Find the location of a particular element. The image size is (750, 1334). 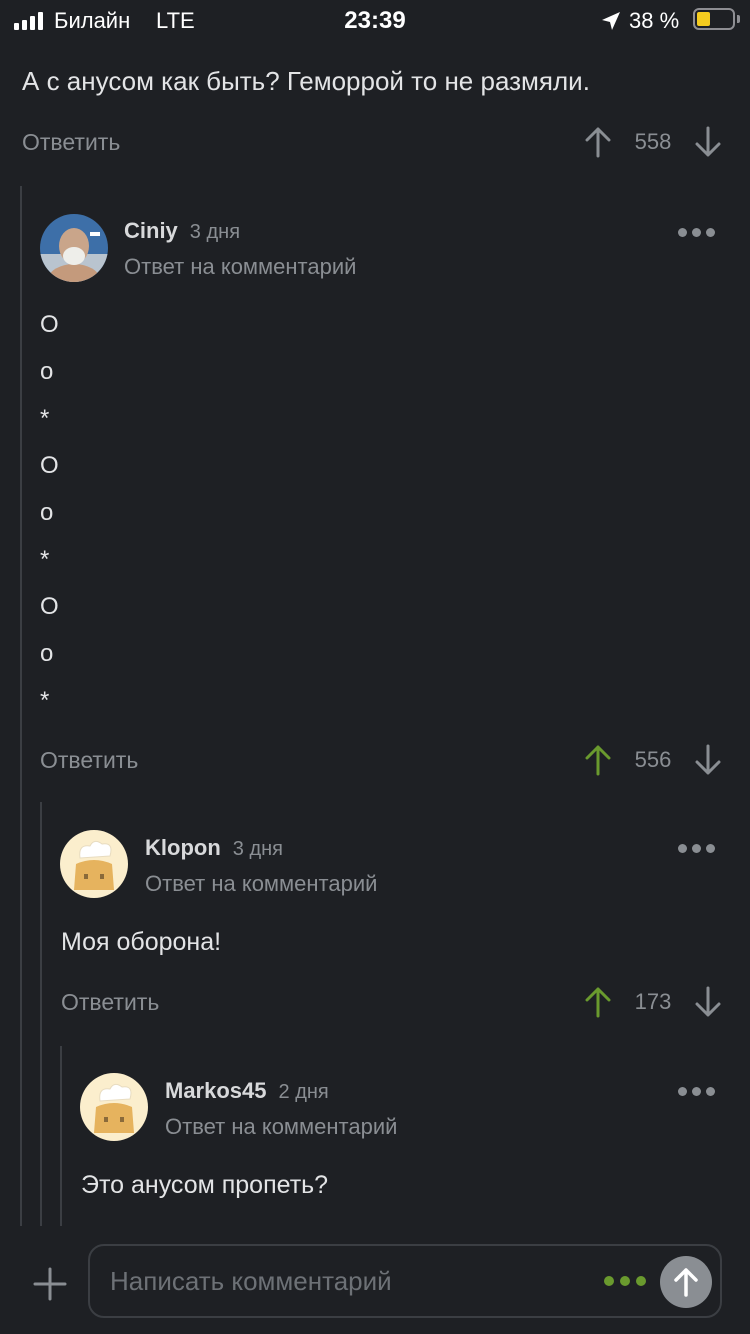

rating-group: 173 is located at coordinates (653, 1002).